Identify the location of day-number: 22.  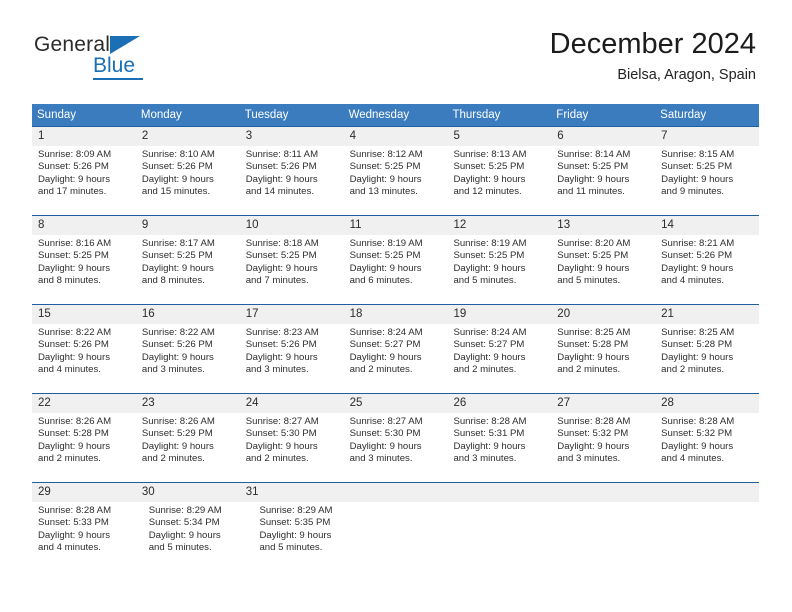
(84, 403).